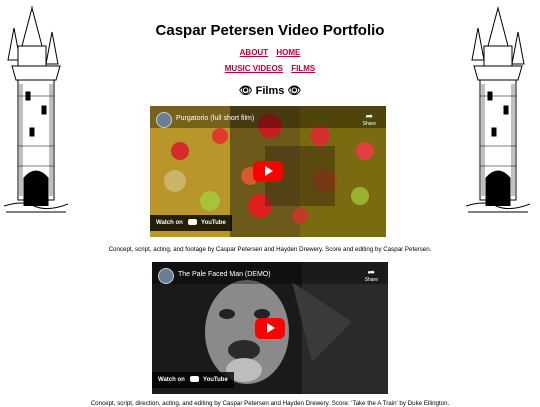 Image resolution: width=540 pixels, height=407 pixels. I want to click on nav-link-films: FILMS, so click(303, 68).